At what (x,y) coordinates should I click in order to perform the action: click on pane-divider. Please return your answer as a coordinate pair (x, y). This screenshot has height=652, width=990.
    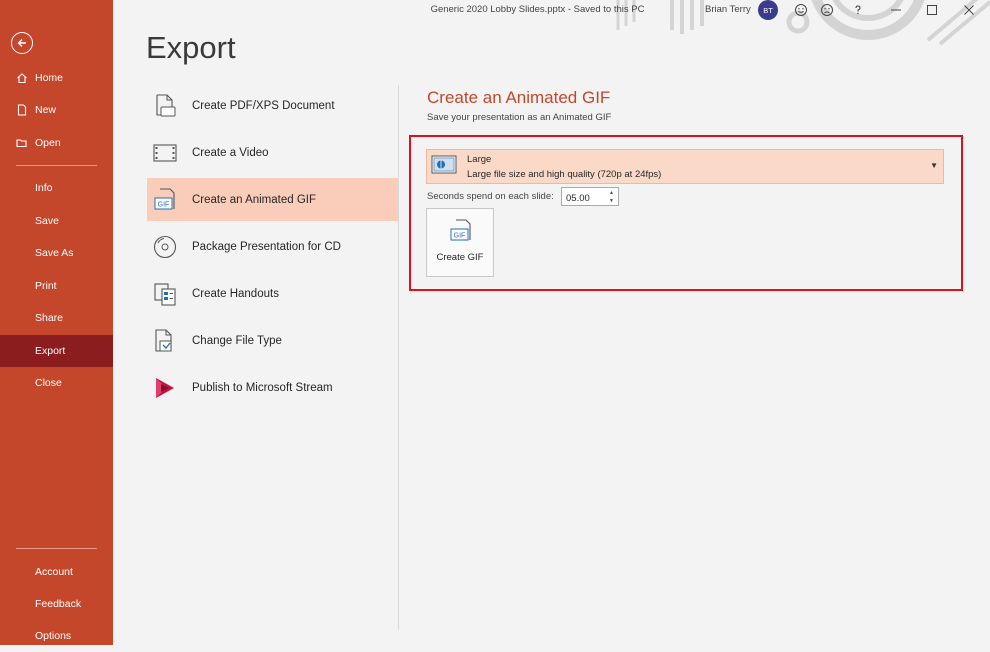
    Looking at the image, I should click on (398, 357).